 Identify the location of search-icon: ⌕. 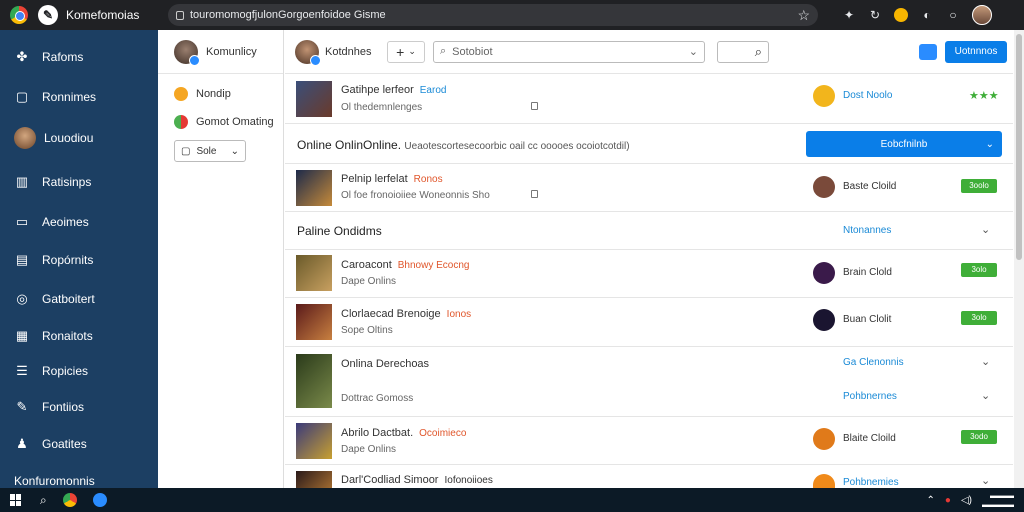
(43, 500).